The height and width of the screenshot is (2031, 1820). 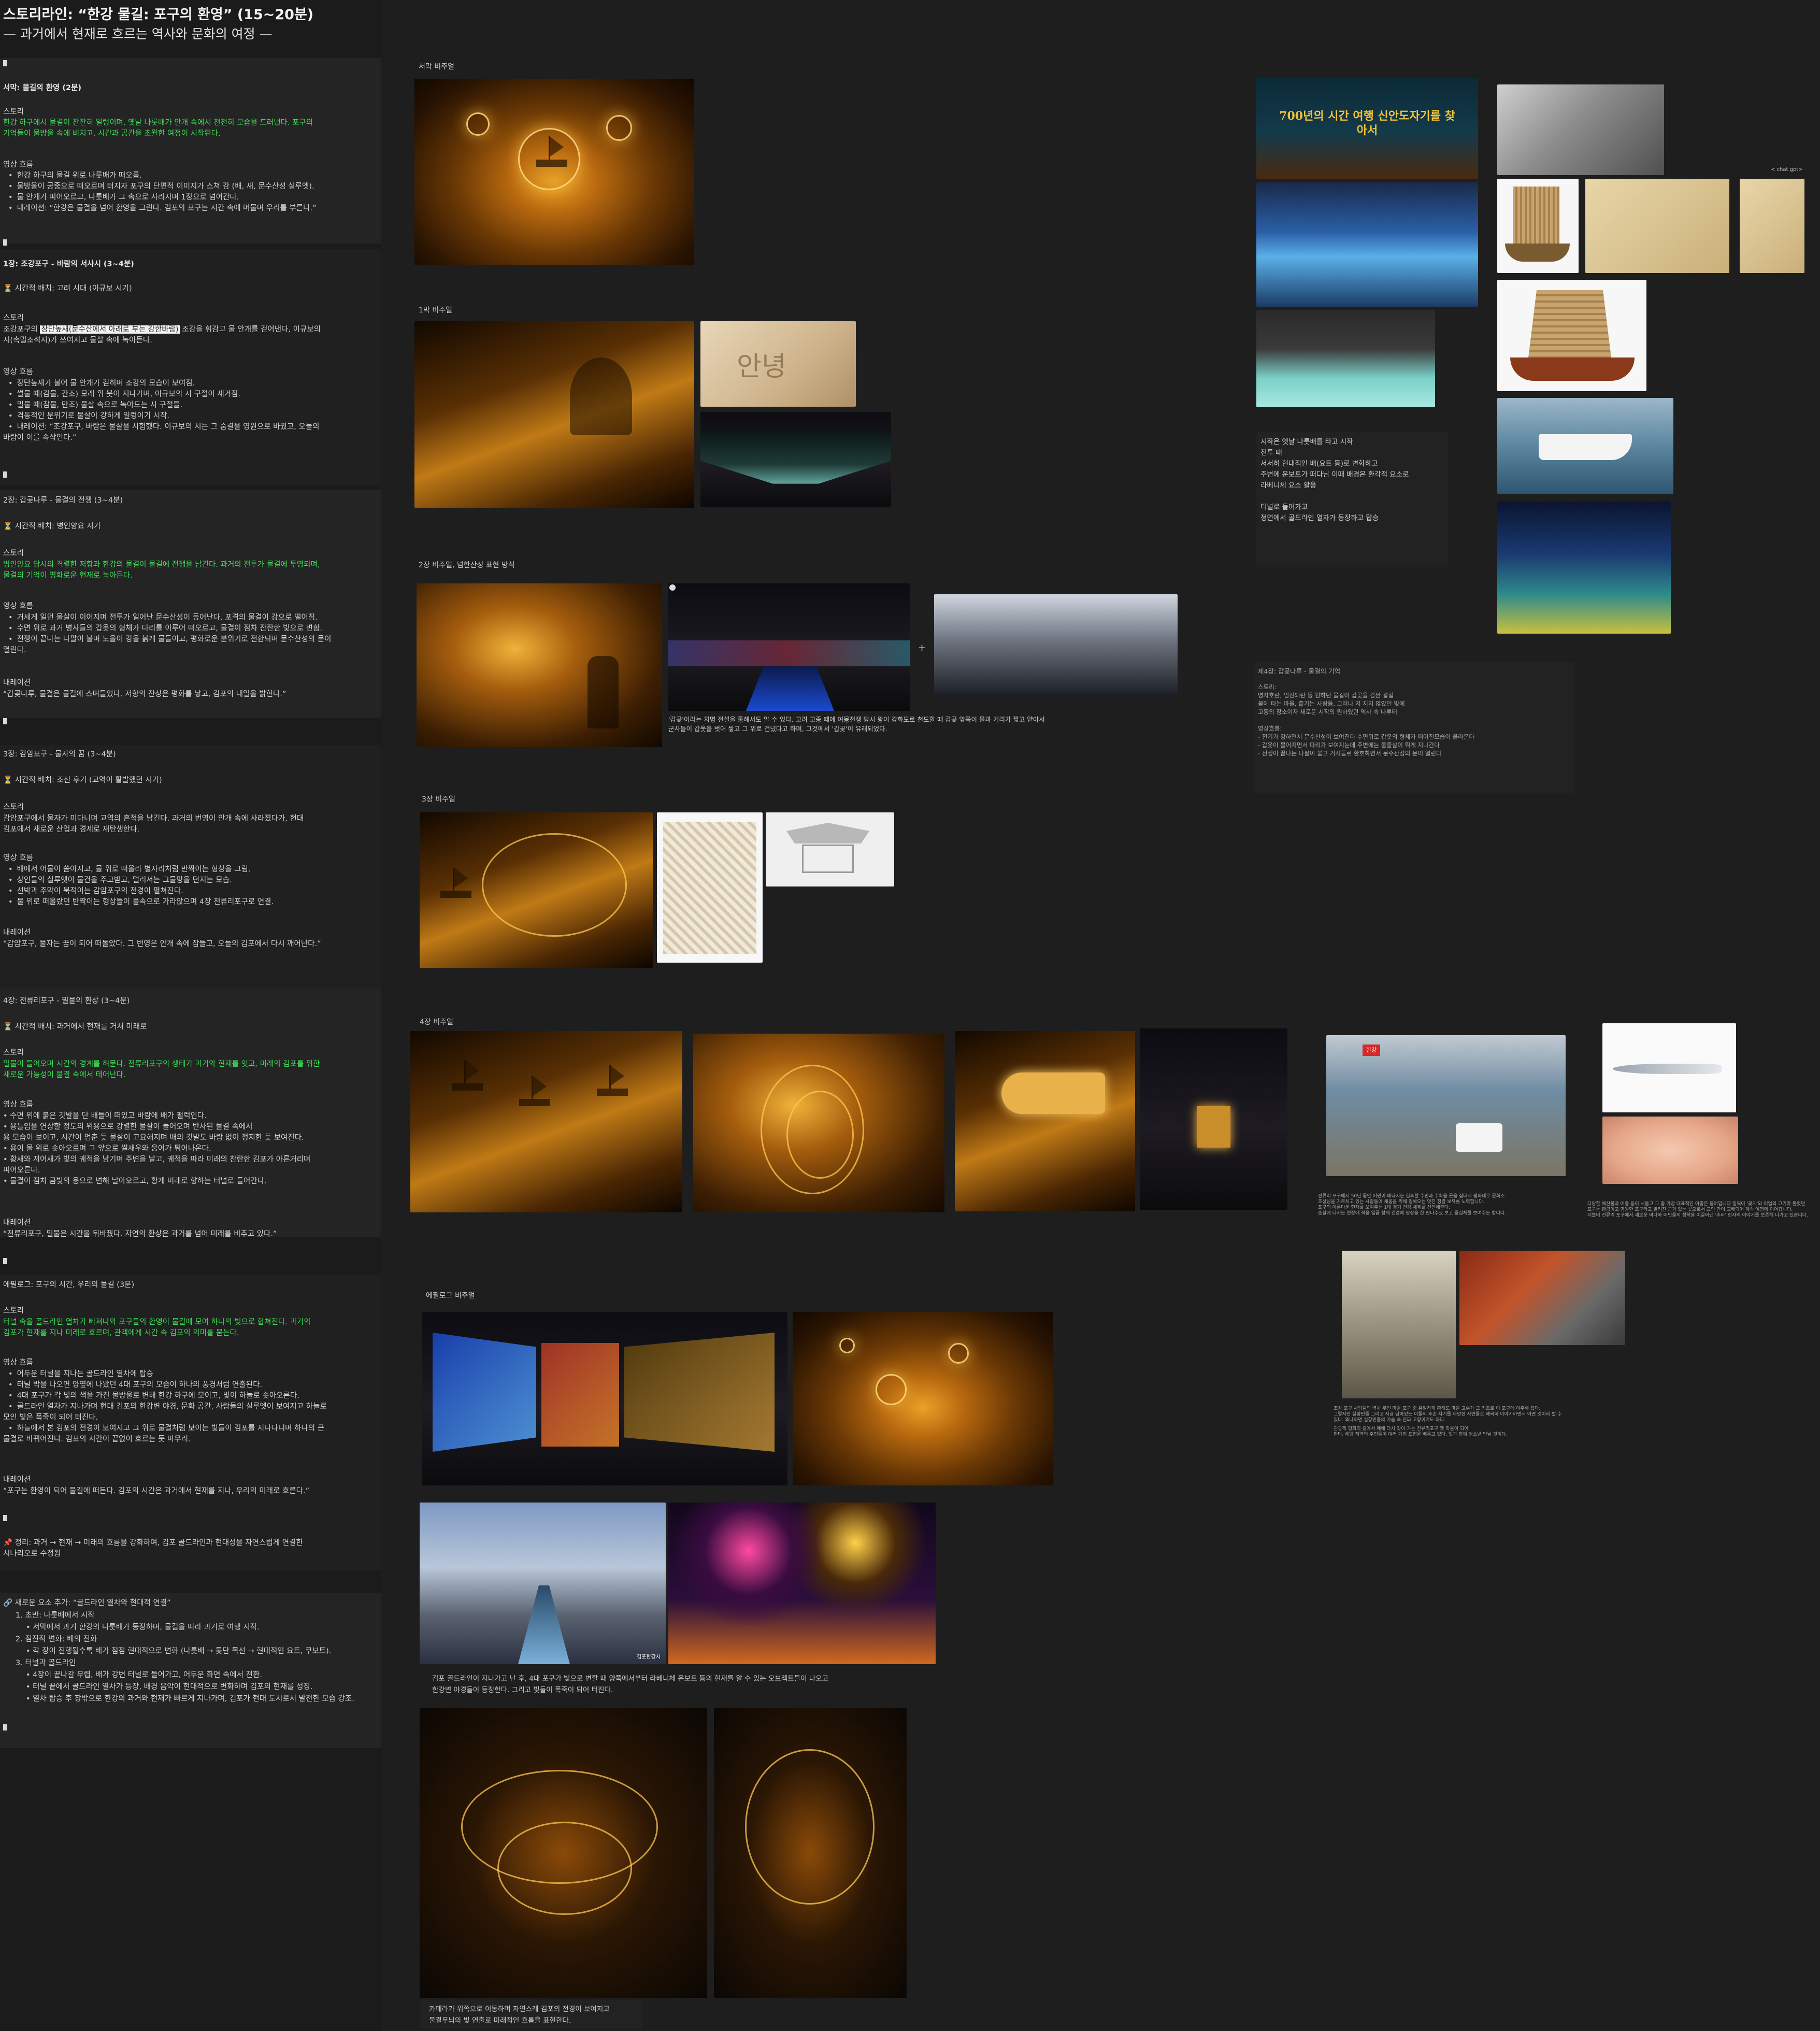 I want to click on fence-sign: 한강, so click(x=1372, y=1050).